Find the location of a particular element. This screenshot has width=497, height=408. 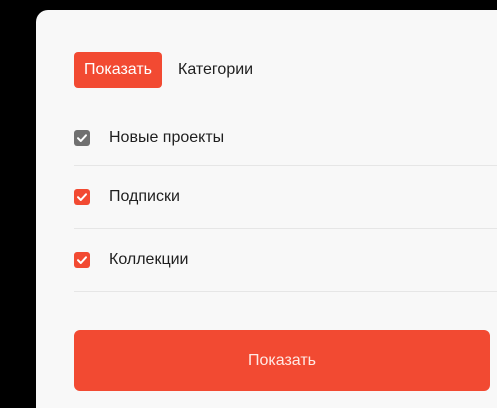

show-button: Показать is located at coordinates (282, 360).